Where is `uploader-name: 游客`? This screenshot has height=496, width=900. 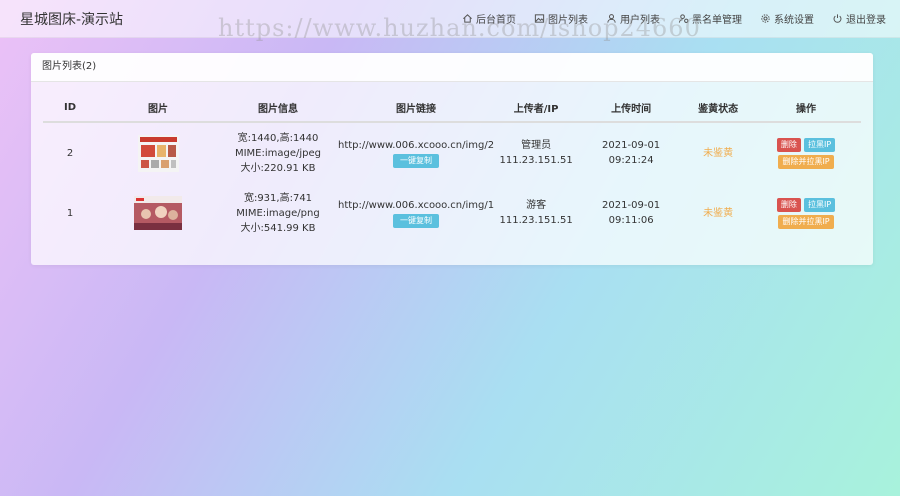
uploader-name: 游客 is located at coordinates (536, 205).